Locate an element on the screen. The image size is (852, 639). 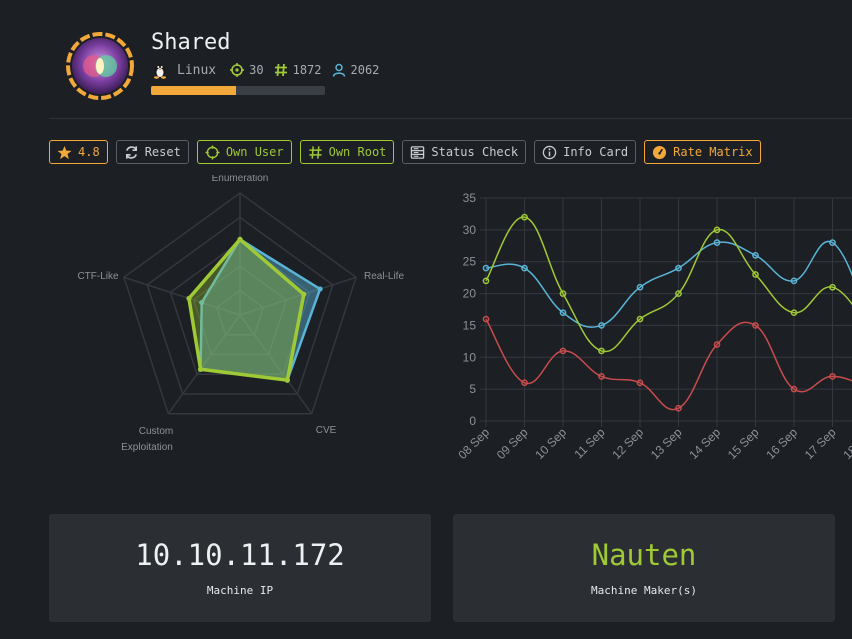
machine-maker-value: Nauten is located at coordinates (644, 555).